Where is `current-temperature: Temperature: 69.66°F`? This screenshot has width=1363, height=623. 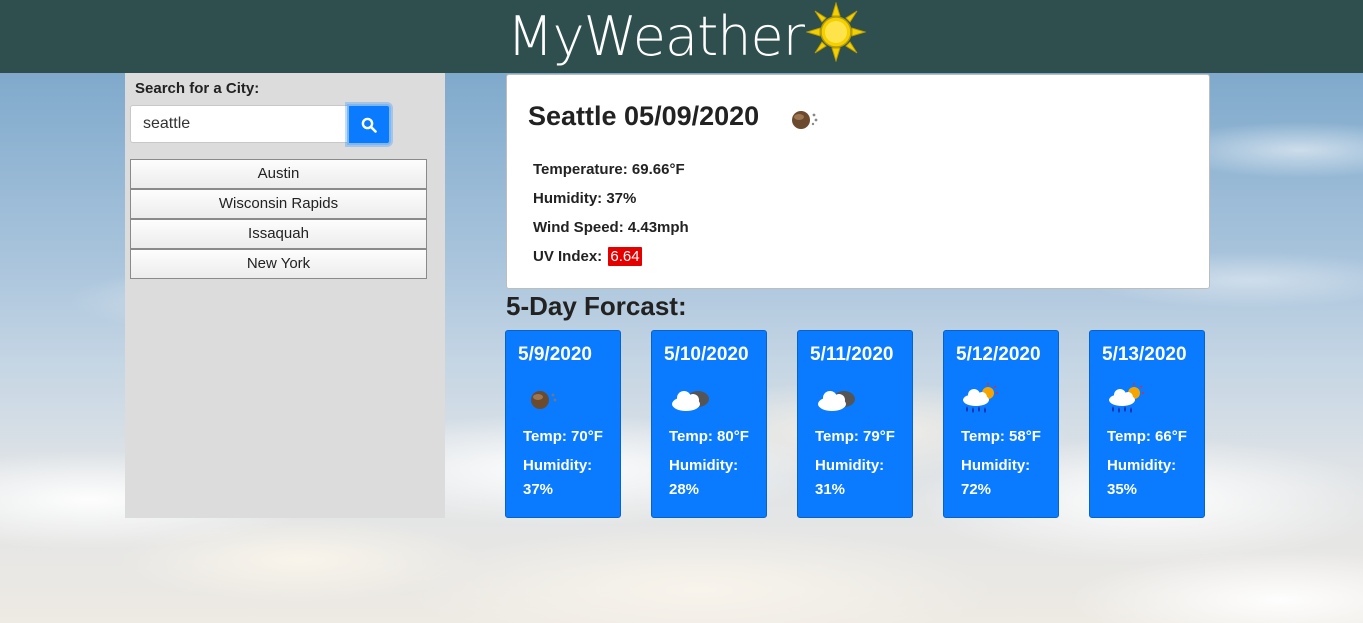 current-temperature: Temperature: 69.66°F is located at coordinates (609, 169).